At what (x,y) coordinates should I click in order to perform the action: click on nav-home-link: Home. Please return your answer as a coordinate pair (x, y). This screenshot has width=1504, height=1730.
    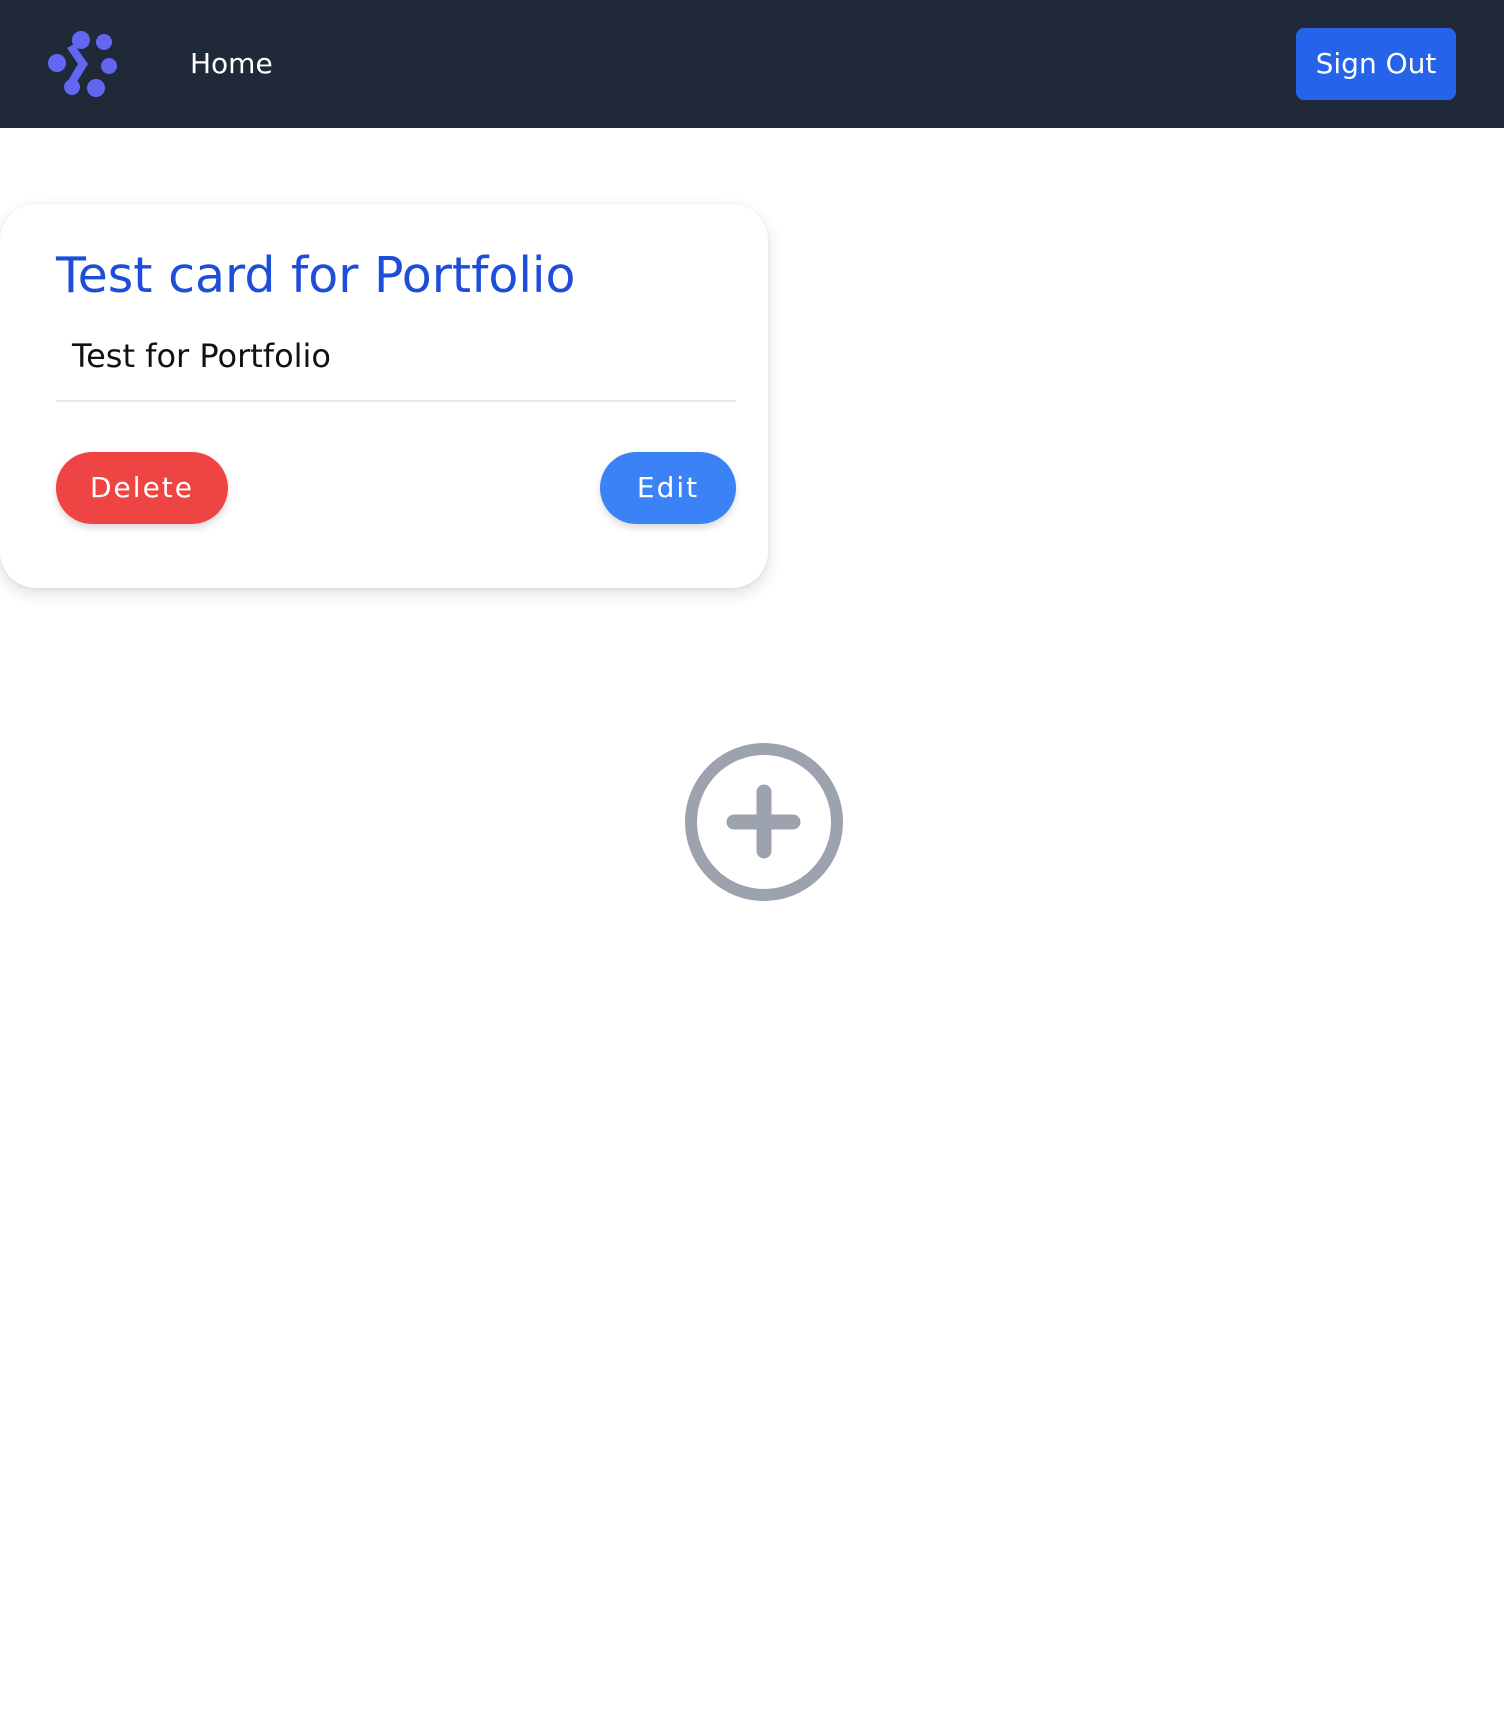
    Looking at the image, I should click on (231, 64).